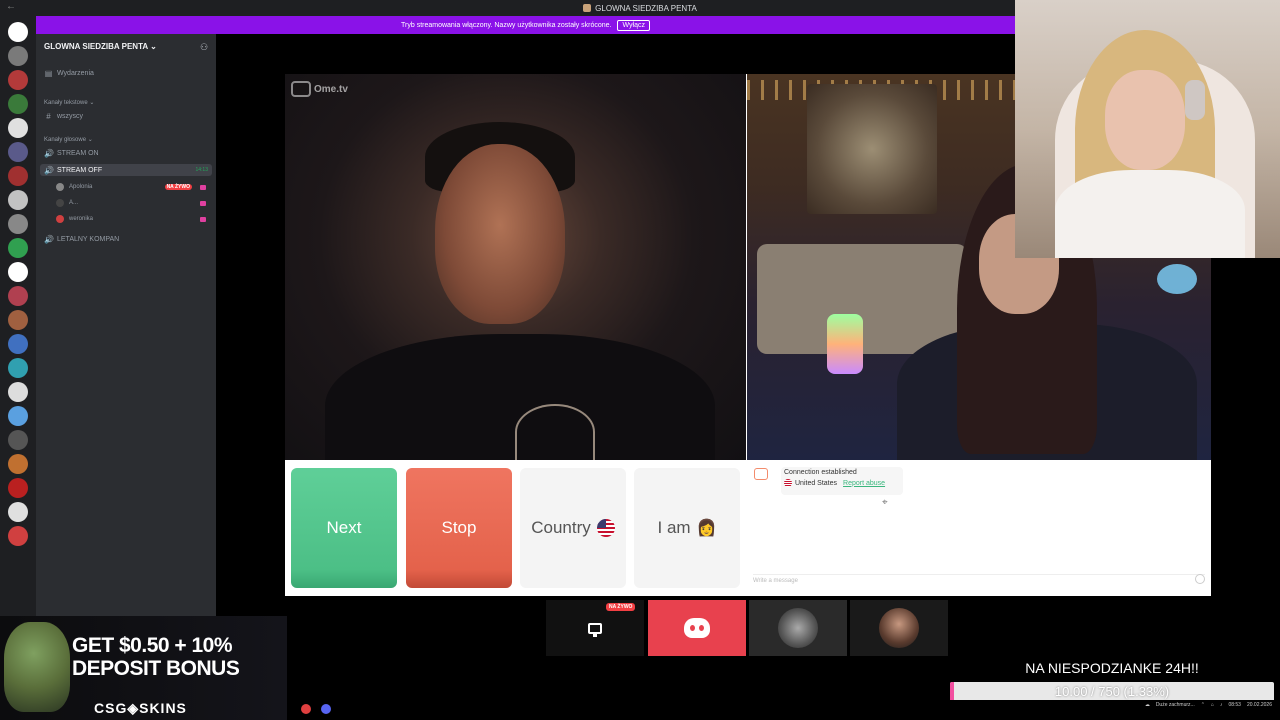 This screenshot has width=1280, height=720. What do you see at coordinates (1200, 579) in the screenshot?
I see `emoji-picker-icon` at bounding box center [1200, 579].